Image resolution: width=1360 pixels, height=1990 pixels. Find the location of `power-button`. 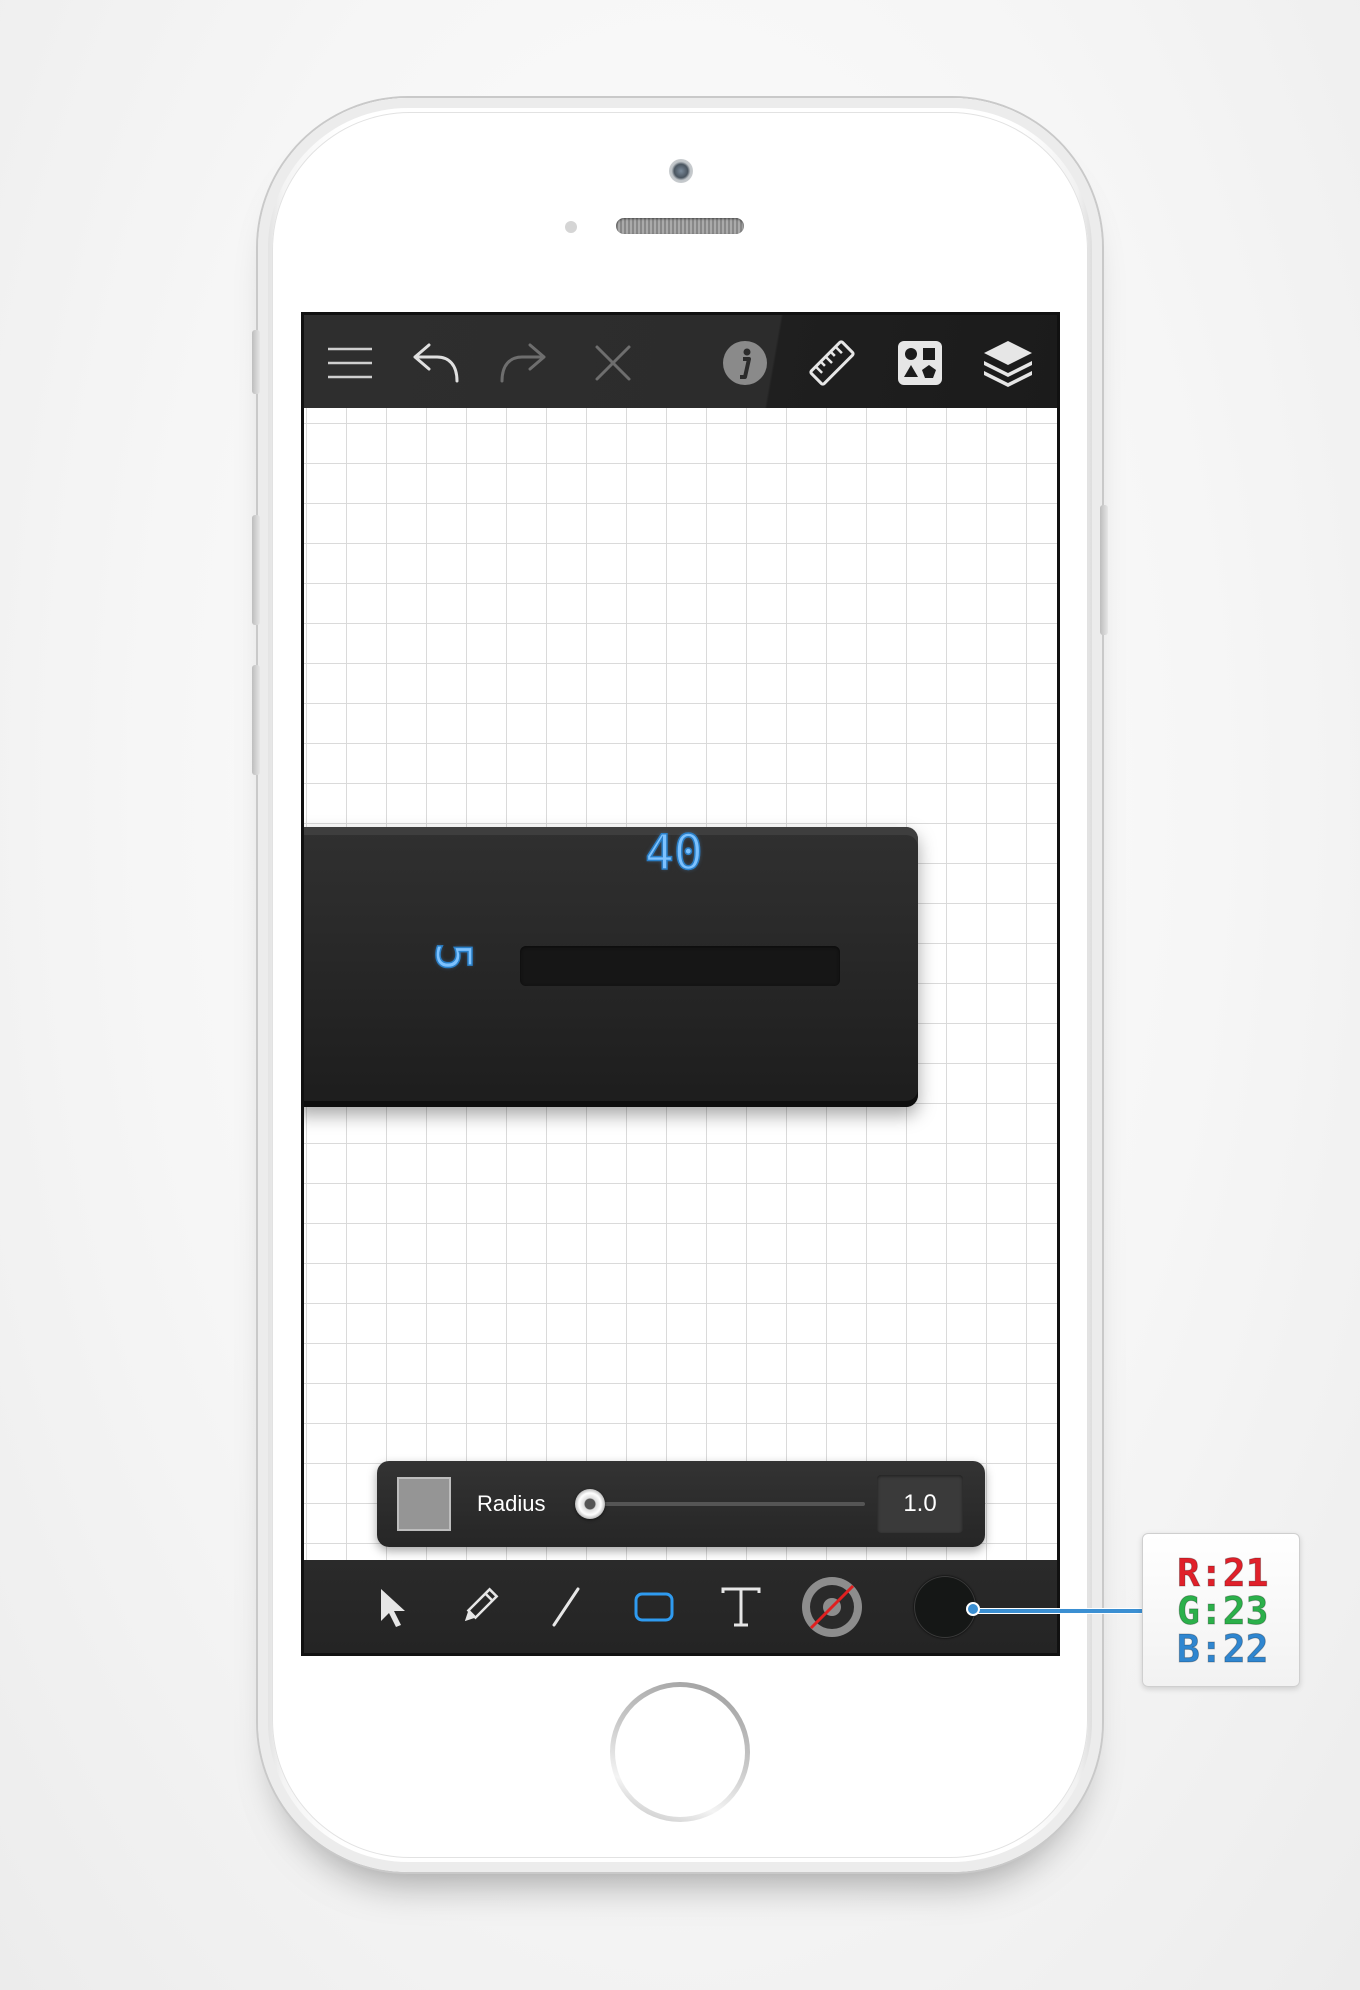

power-button is located at coordinates (1104, 570).